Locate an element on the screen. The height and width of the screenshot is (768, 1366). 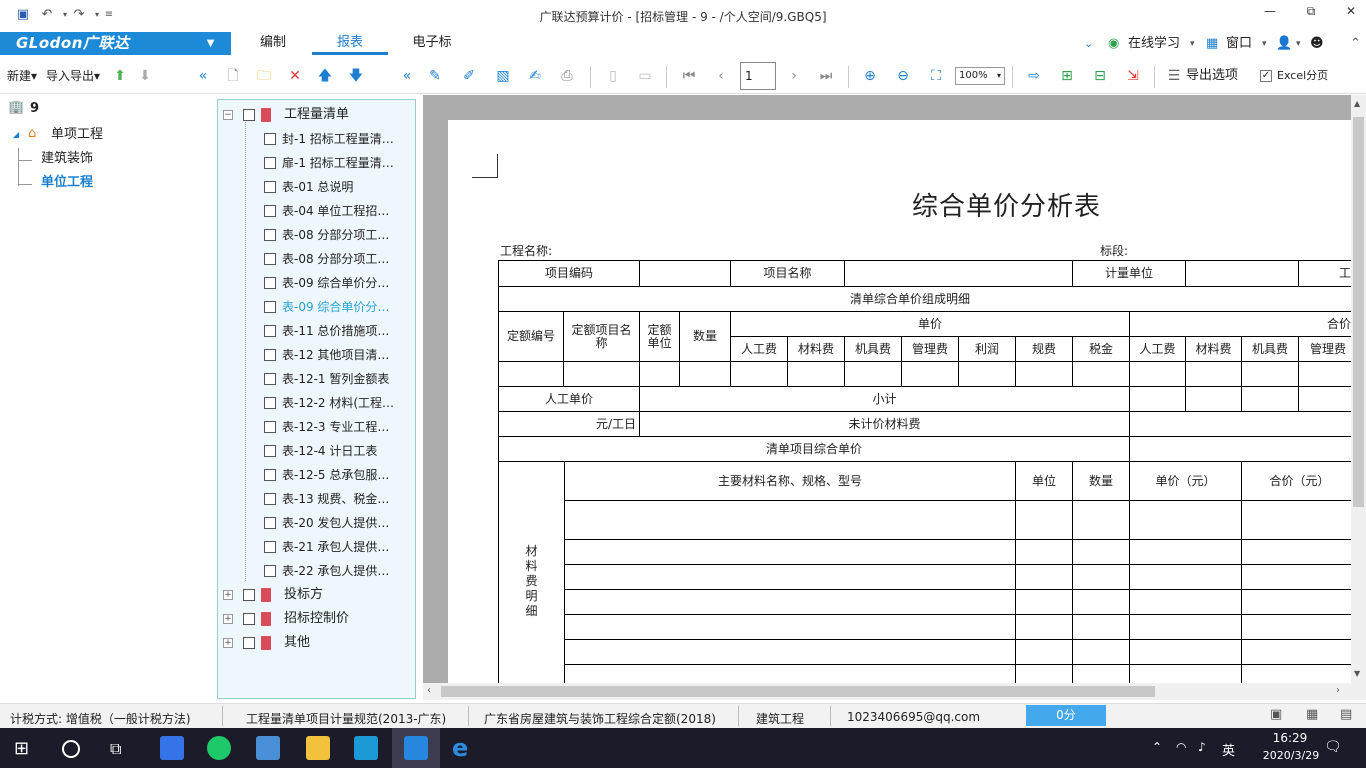
panel-view-icon: ▤ is located at coordinates (1346, 714).